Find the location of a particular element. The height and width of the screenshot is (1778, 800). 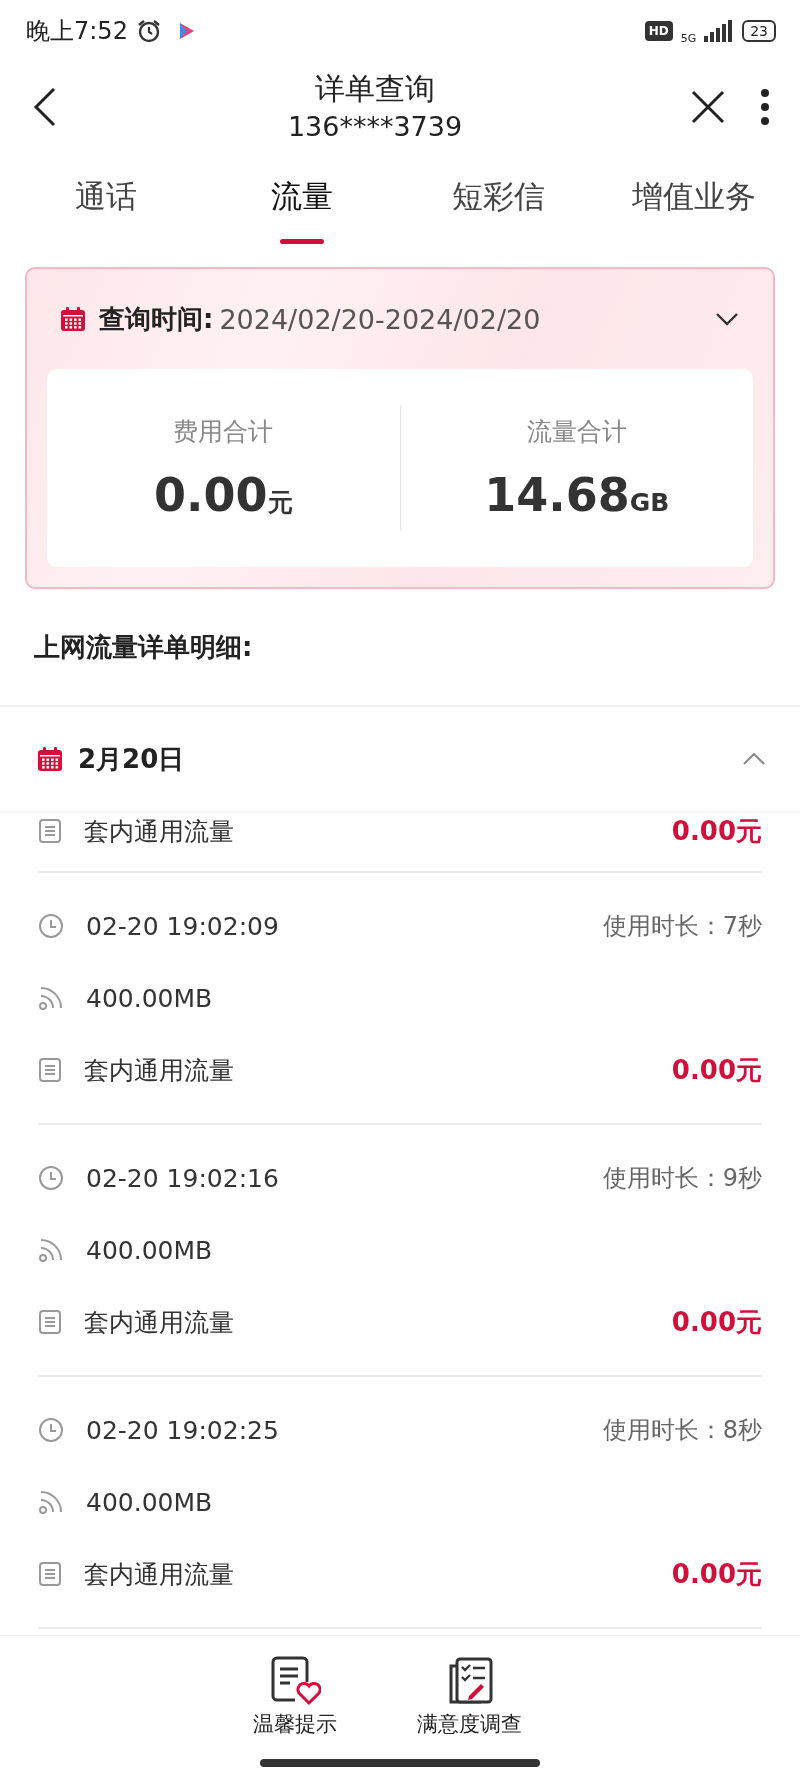

phone-number: 136****3739 is located at coordinates (375, 127).